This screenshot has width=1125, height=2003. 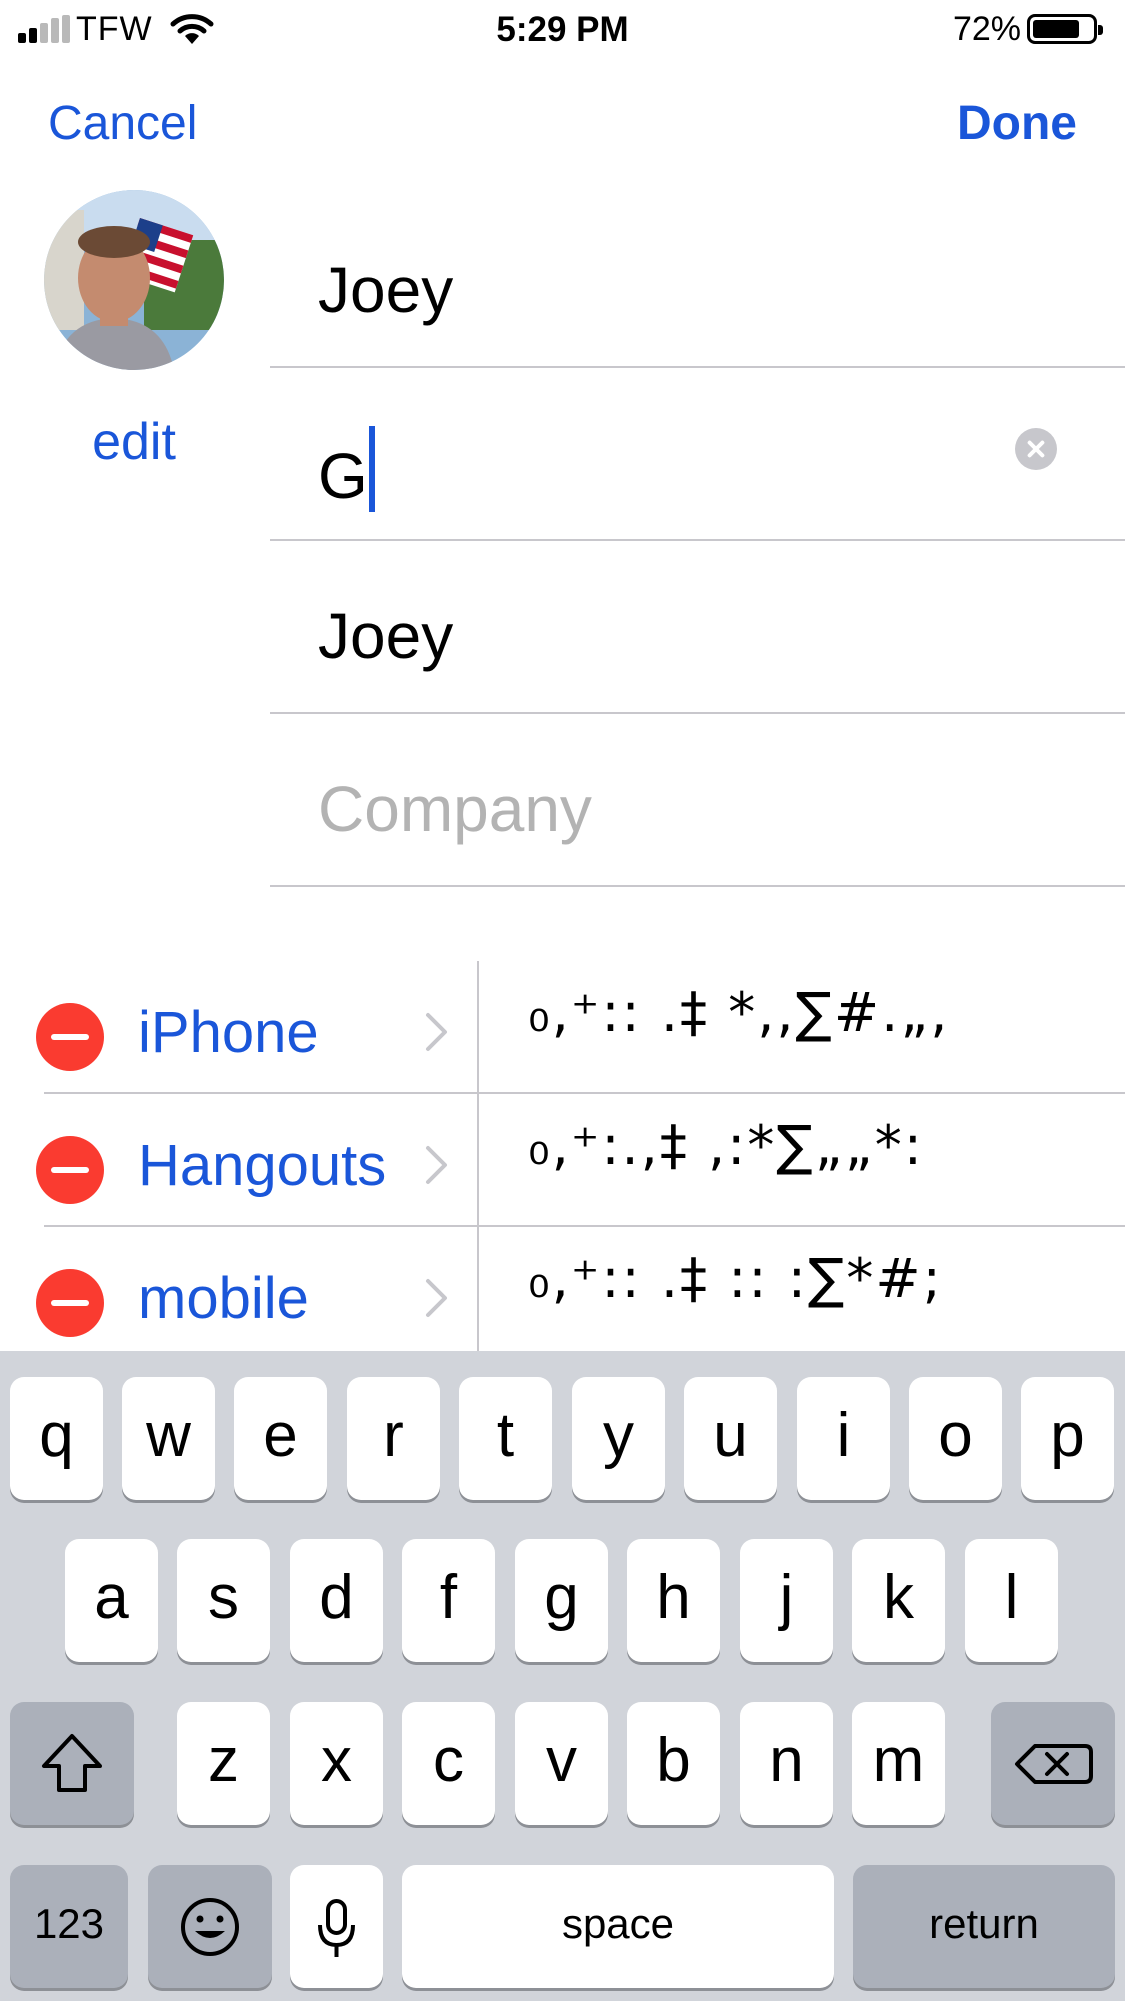 I want to click on key-r: r, so click(x=393, y=1438).